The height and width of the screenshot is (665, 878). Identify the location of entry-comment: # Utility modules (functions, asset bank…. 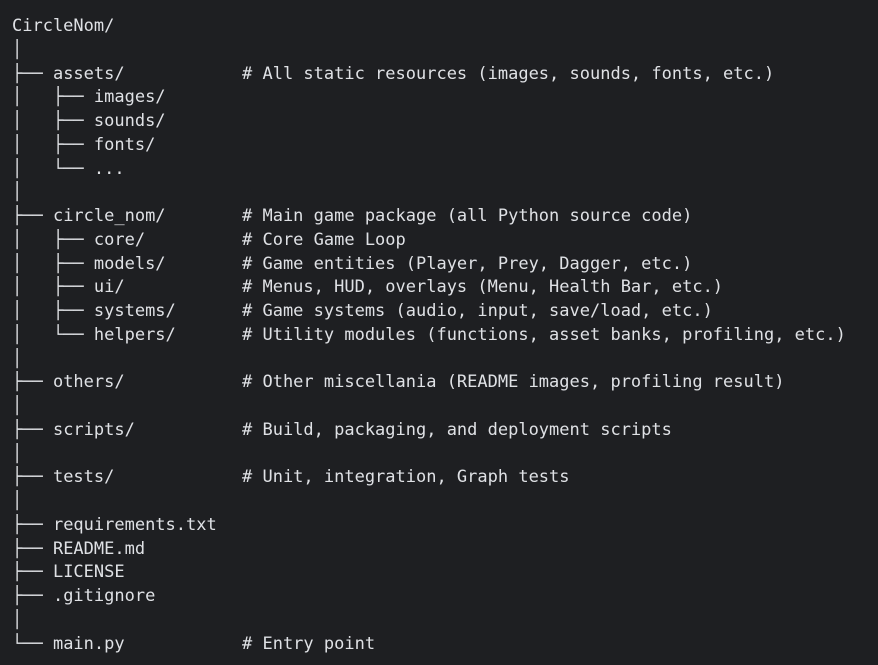
(544, 334).